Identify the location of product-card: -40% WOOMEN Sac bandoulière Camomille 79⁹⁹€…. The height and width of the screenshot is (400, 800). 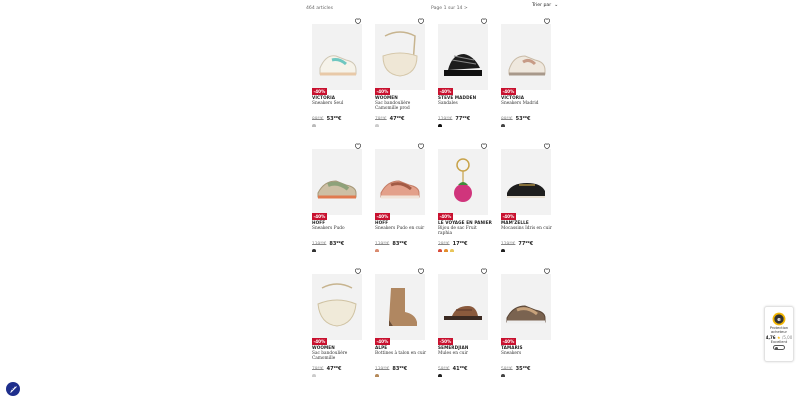
(336, 324).